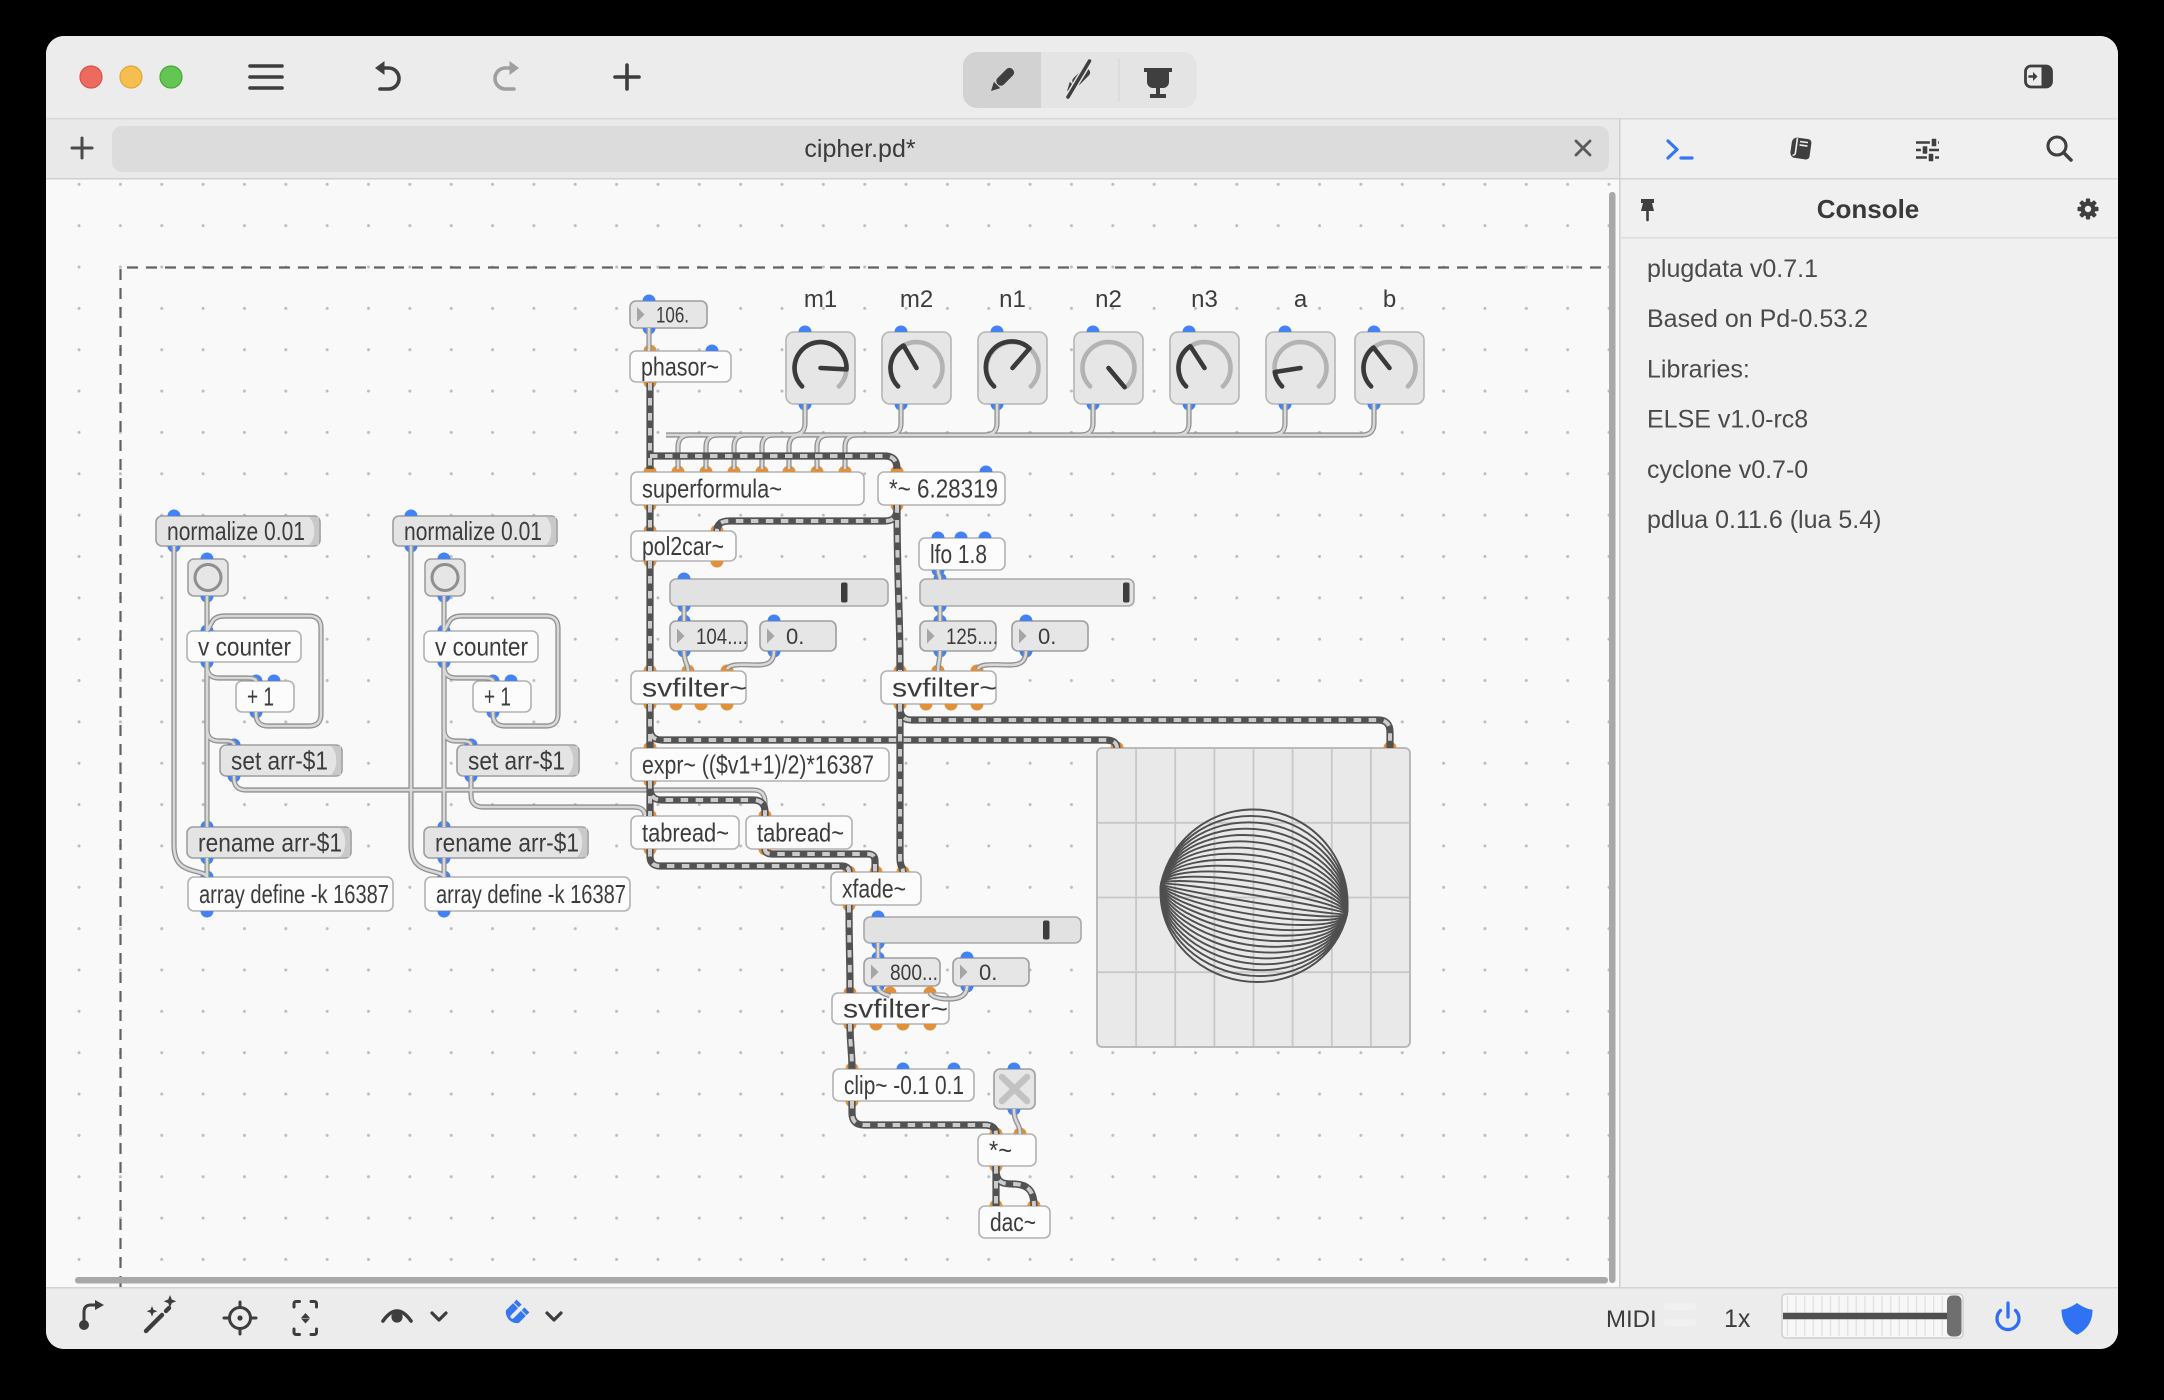 The image size is (2164, 1400). What do you see at coordinates (1301, 299) in the screenshot?
I see `svg-text: a` at bounding box center [1301, 299].